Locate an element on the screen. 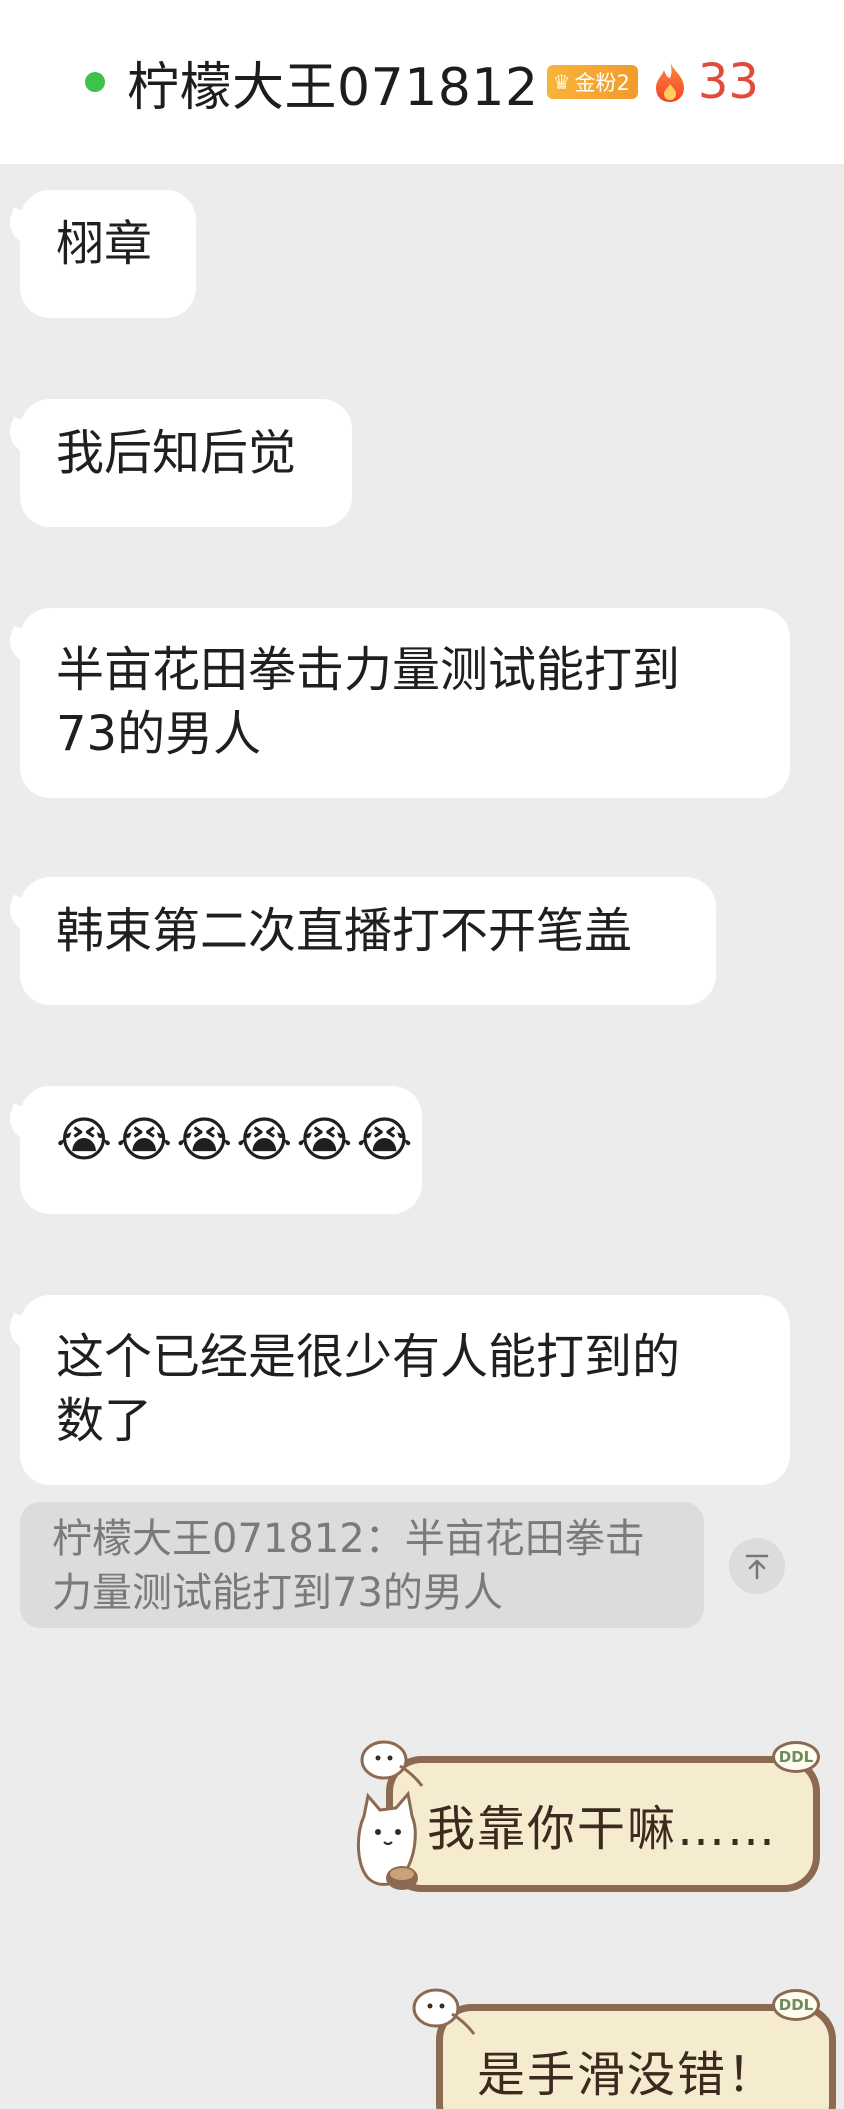 This screenshot has height=2109, width=844. message-text-line: 73的男人 is located at coordinates (159, 734).